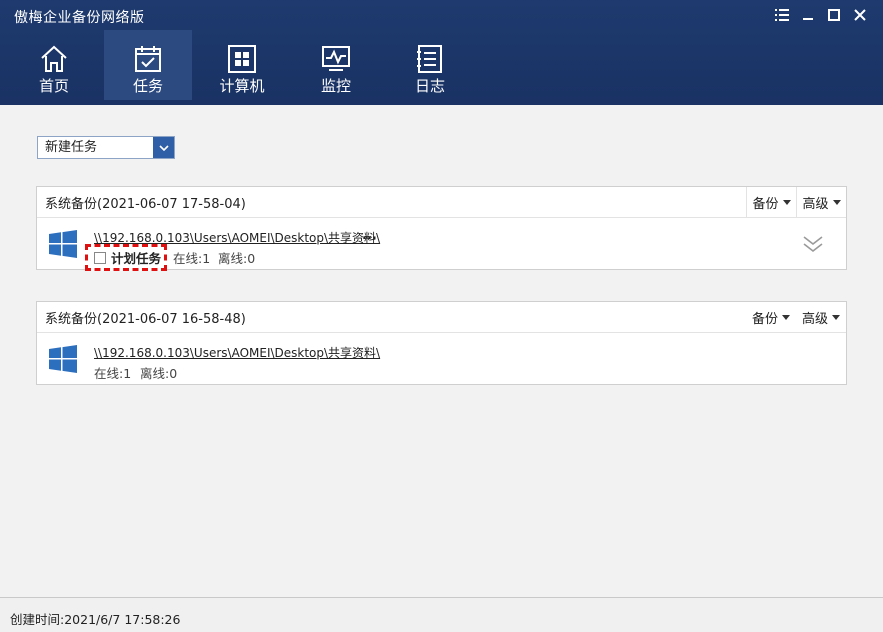 This screenshot has height=632, width=883. Describe the element at coordinates (54, 59) in the screenshot. I see `home-icon` at that location.